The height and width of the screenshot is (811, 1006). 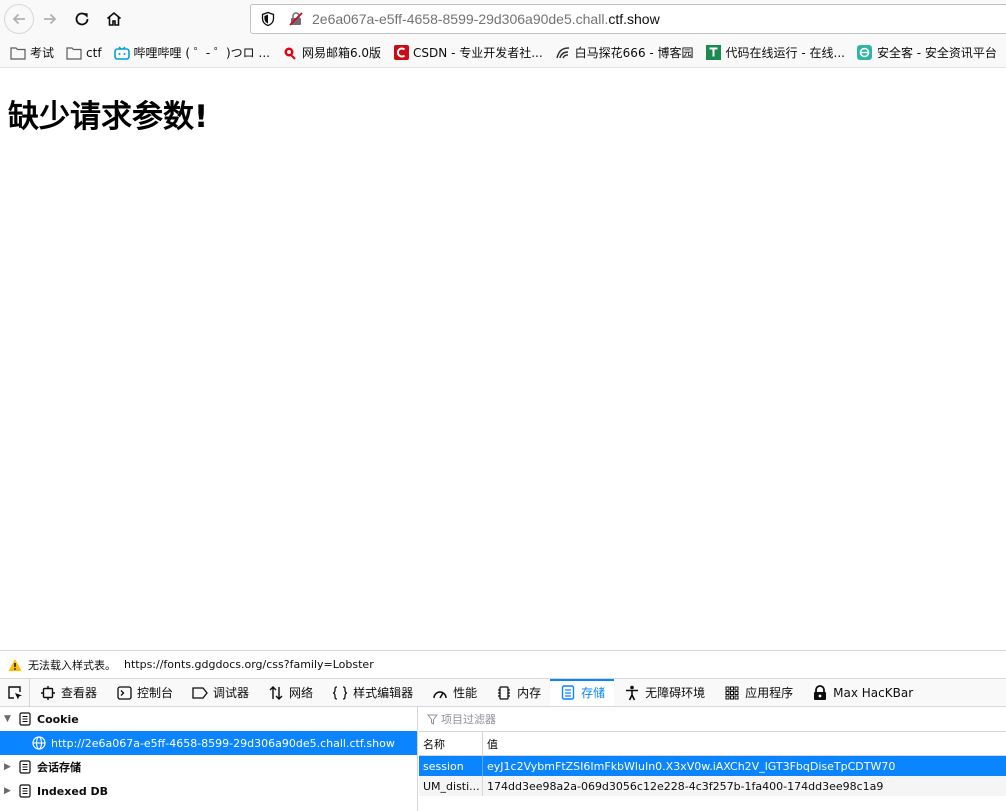 I want to click on cnblogs-icon, so click(x=563, y=53).